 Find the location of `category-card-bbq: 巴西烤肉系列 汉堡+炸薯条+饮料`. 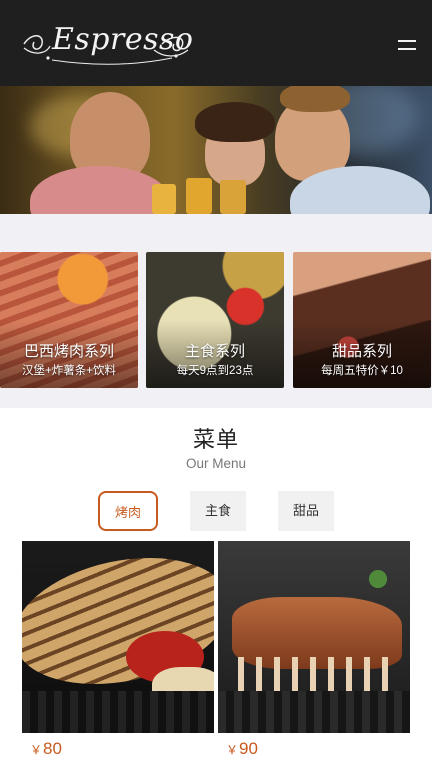

category-card-bbq: 巴西烤肉系列 汉堡+炸薯条+饮料 is located at coordinates (69, 320).